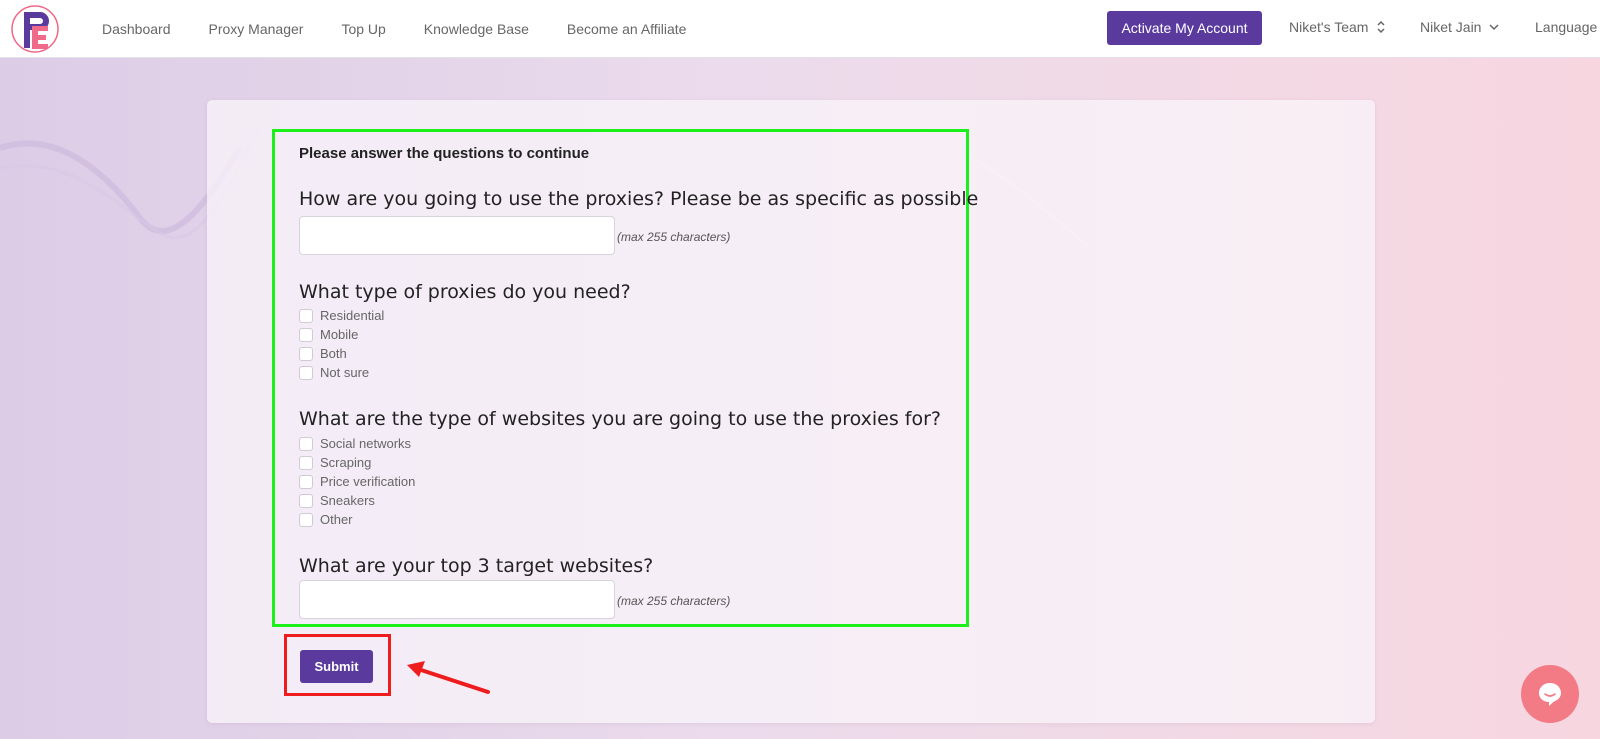 The image size is (1600, 739). I want to click on team-dropdown: Niket's Team, so click(1337, 27).